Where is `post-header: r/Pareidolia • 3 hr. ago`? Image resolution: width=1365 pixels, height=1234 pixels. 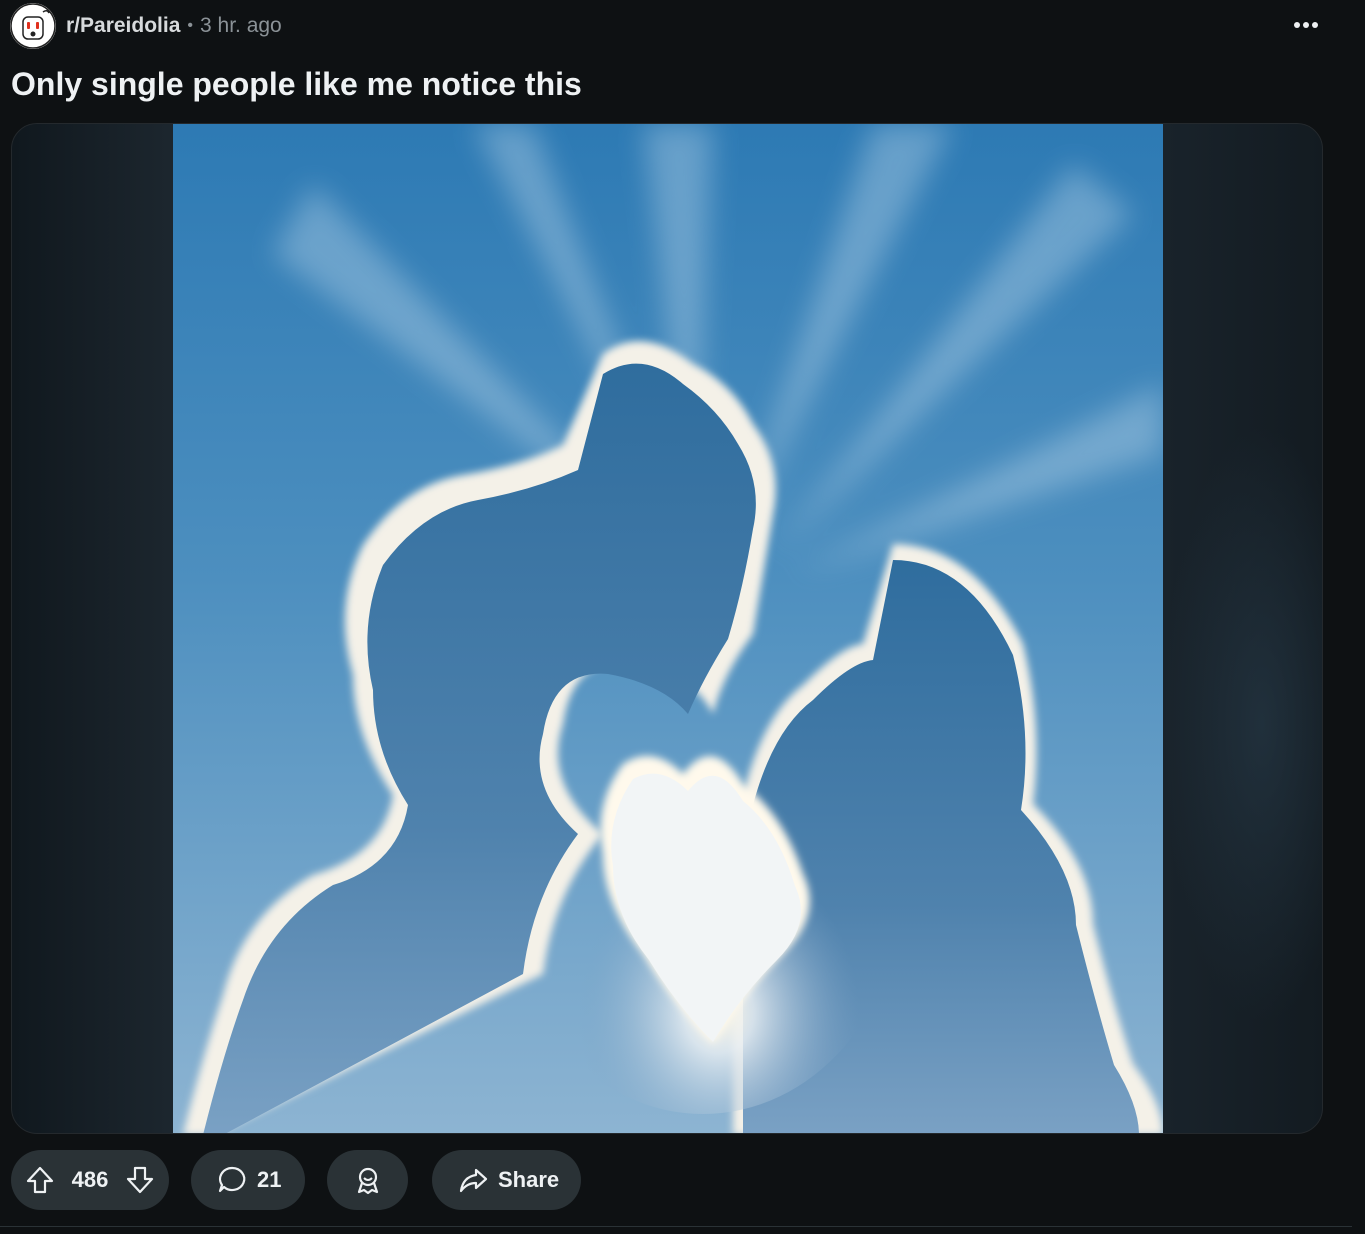
post-header: r/Pareidolia • 3 hr. ago is located at coordinates (146, 26).